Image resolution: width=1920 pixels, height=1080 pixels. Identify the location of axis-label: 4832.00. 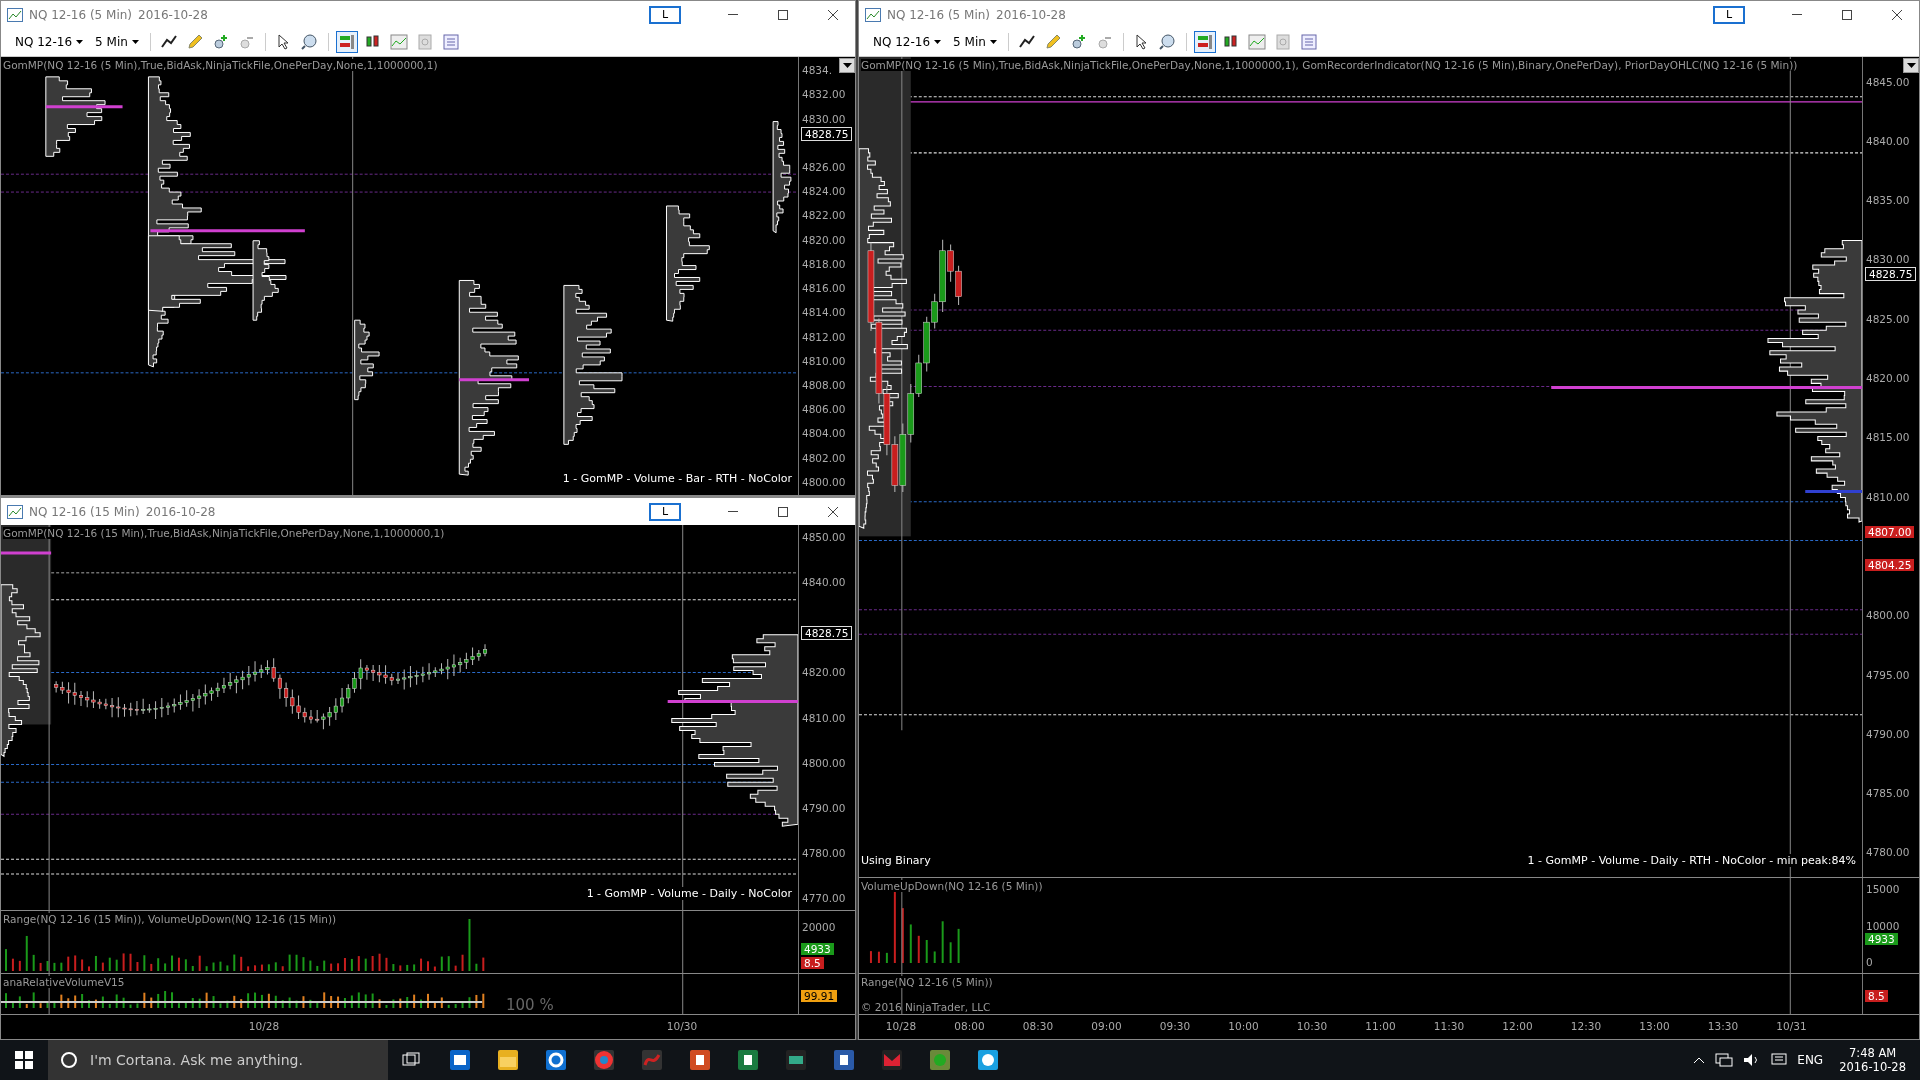
(824, 94).